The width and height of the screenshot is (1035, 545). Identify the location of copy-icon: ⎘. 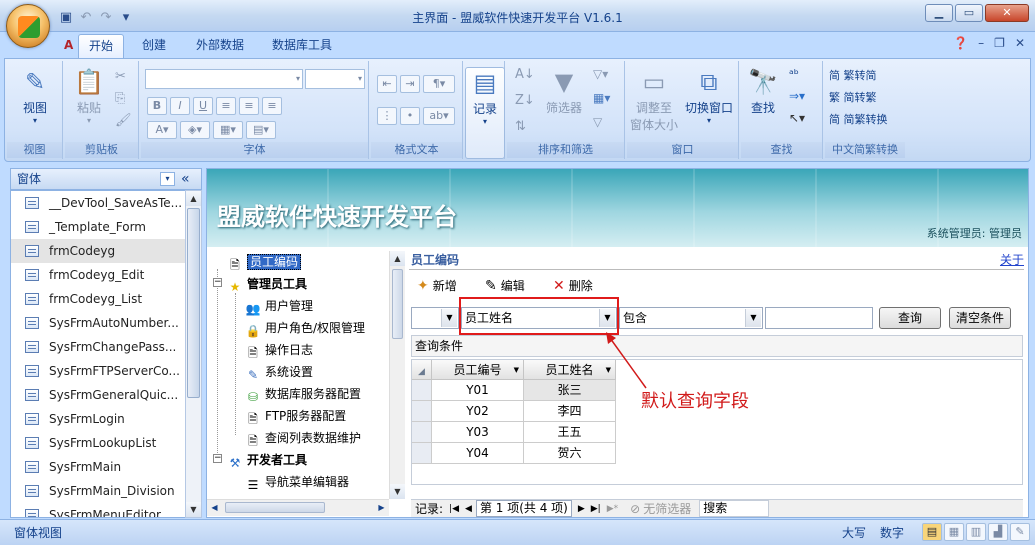
(120, 98).